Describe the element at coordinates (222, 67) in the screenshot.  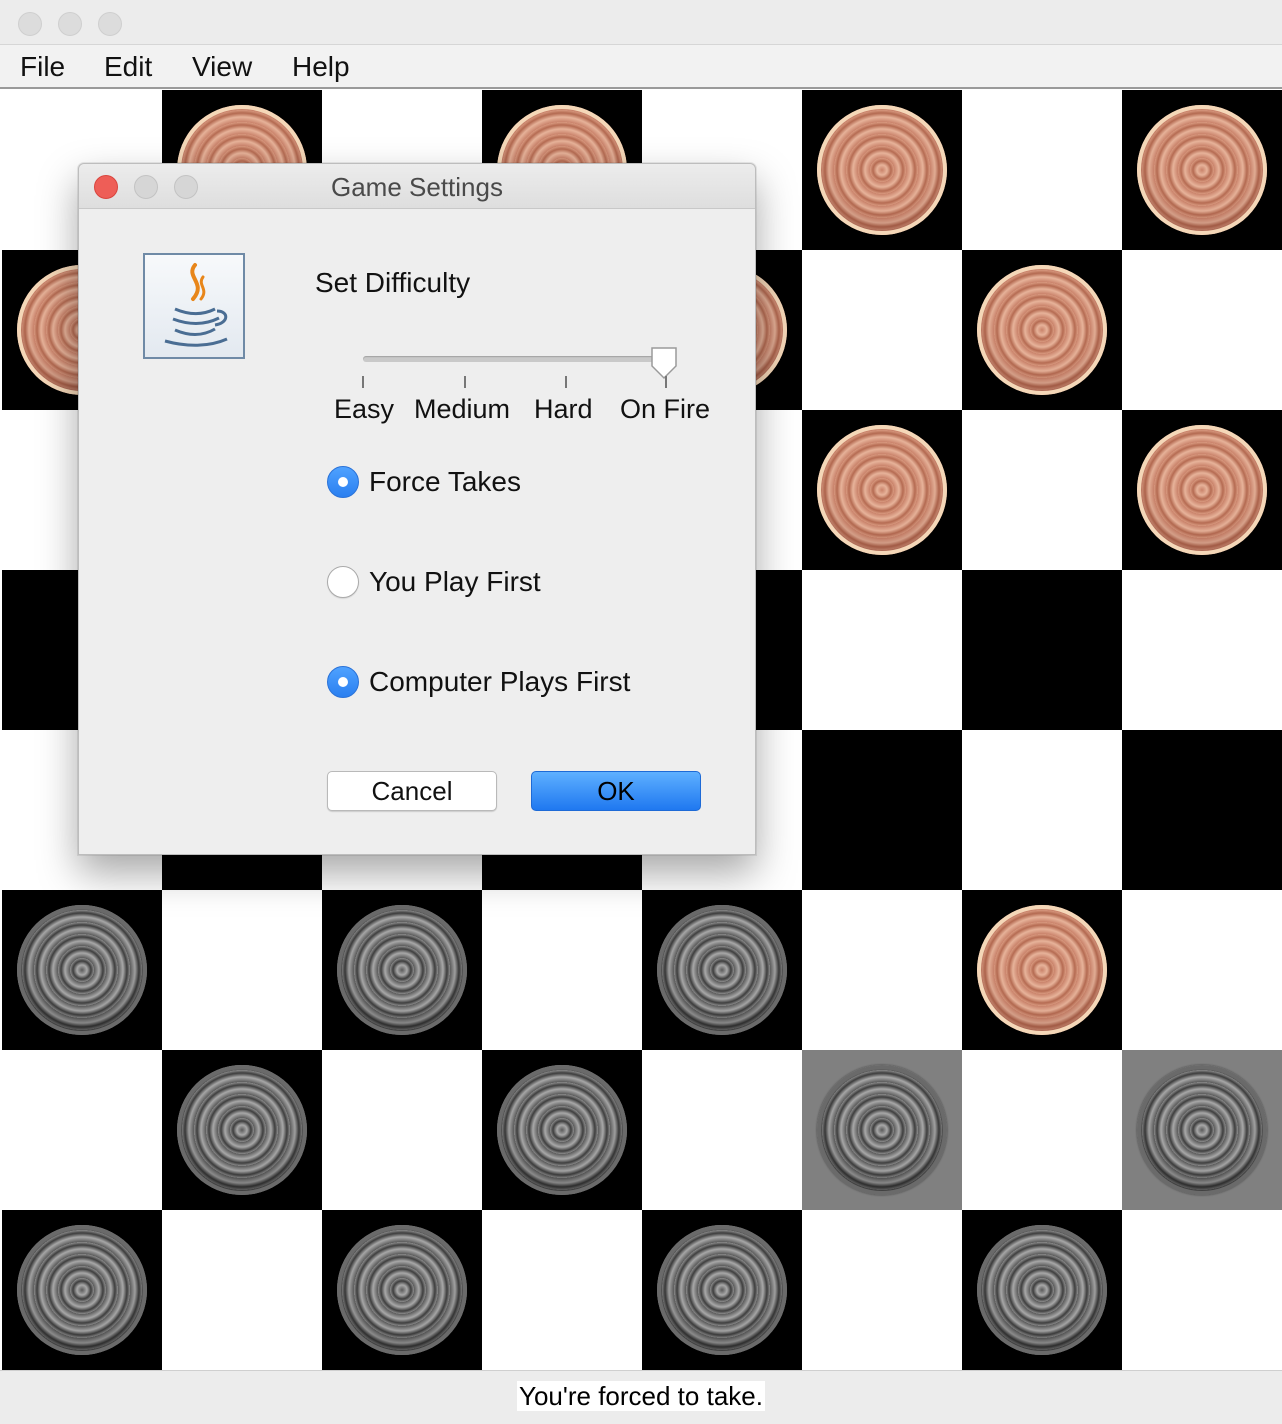
I see `menu-view: View` at that location.